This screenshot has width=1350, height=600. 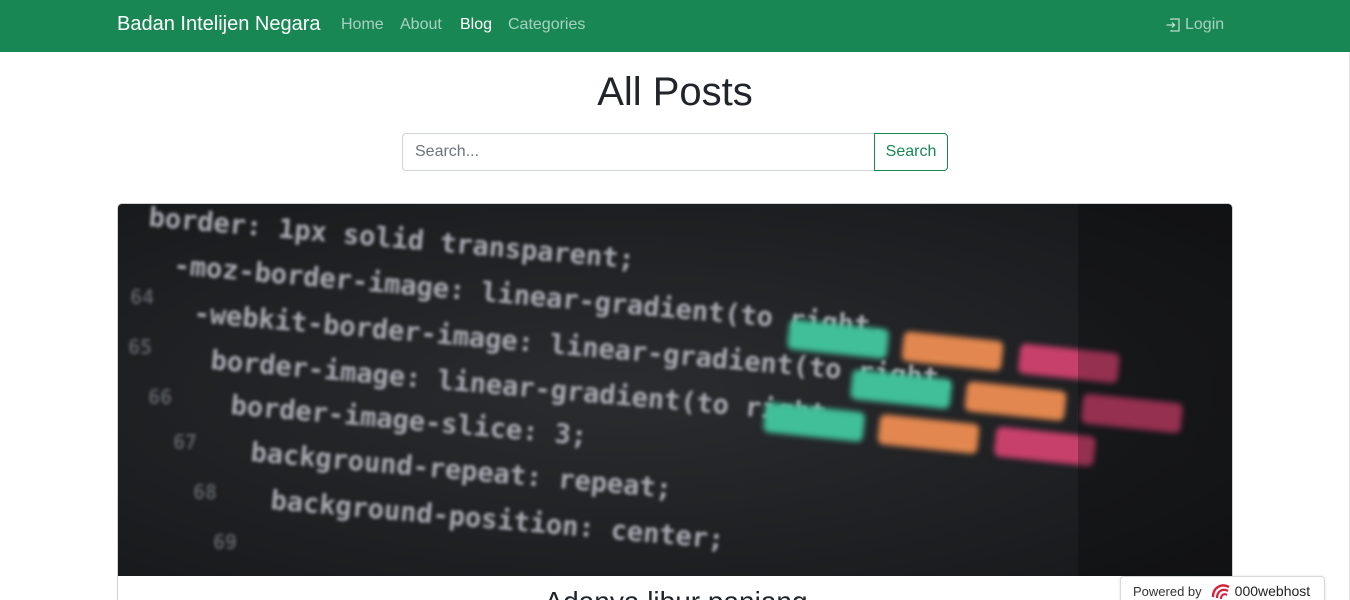 What do you see at coordinates (675, 92) in the screenshot?
I see `page-title: All Posts` at bounding box center [675, 92].